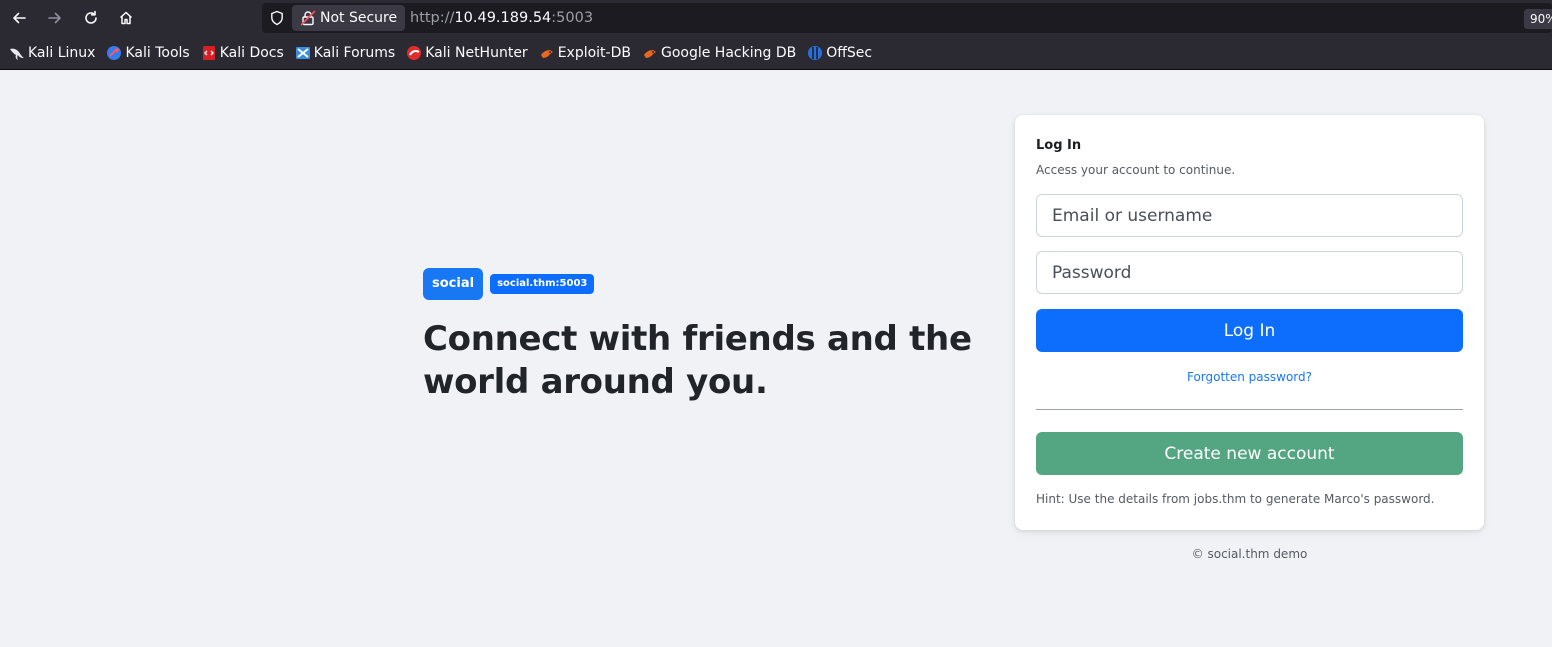  I want to click on brand-row: social social.thm:5003, so click(713, 284).